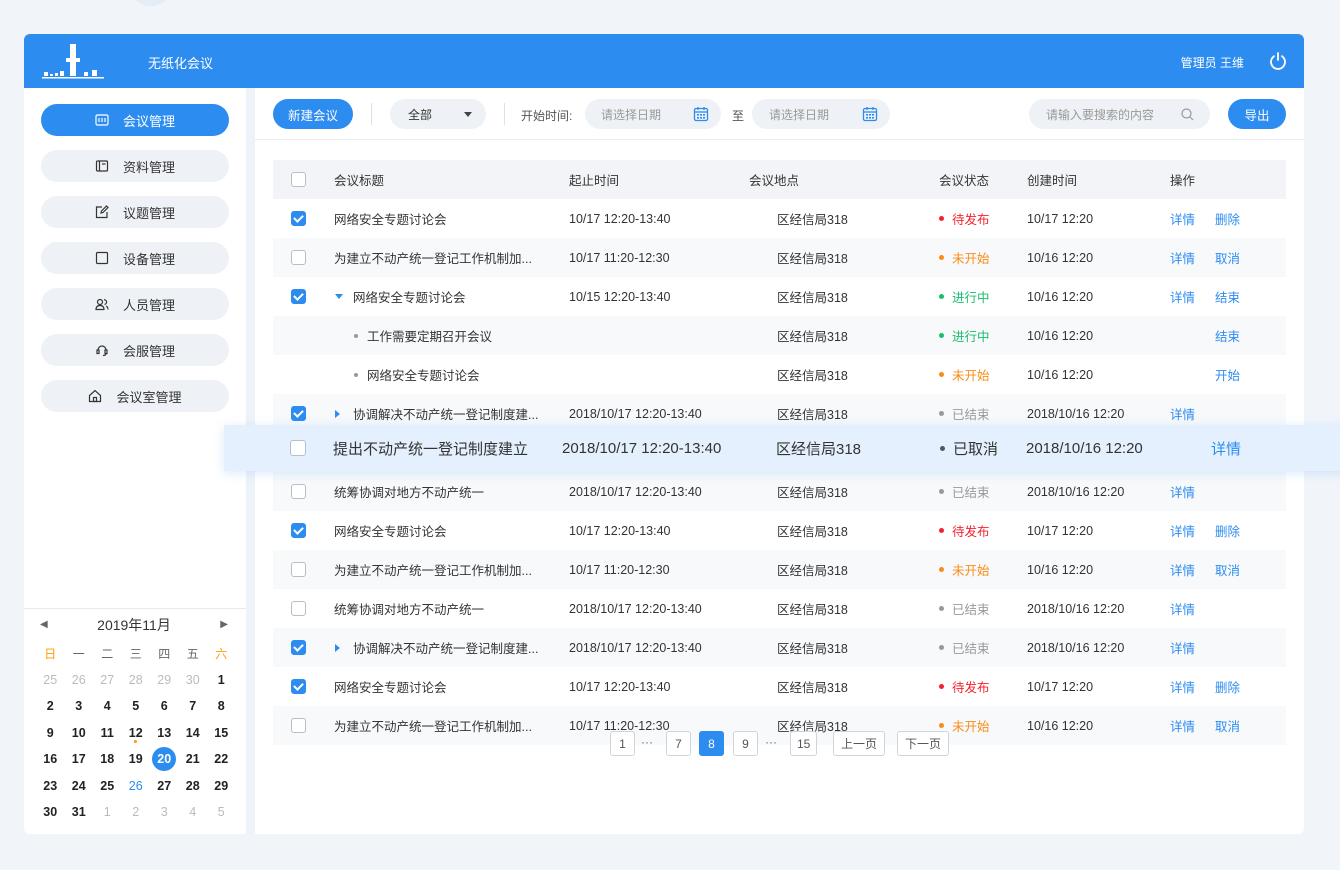 Image resolution: width=1340 pixels, height=870 pixels. Describe the element at coordinates (135, 258) in the screenshot. I see `sidebar-item-3: 设备管理` at that location.